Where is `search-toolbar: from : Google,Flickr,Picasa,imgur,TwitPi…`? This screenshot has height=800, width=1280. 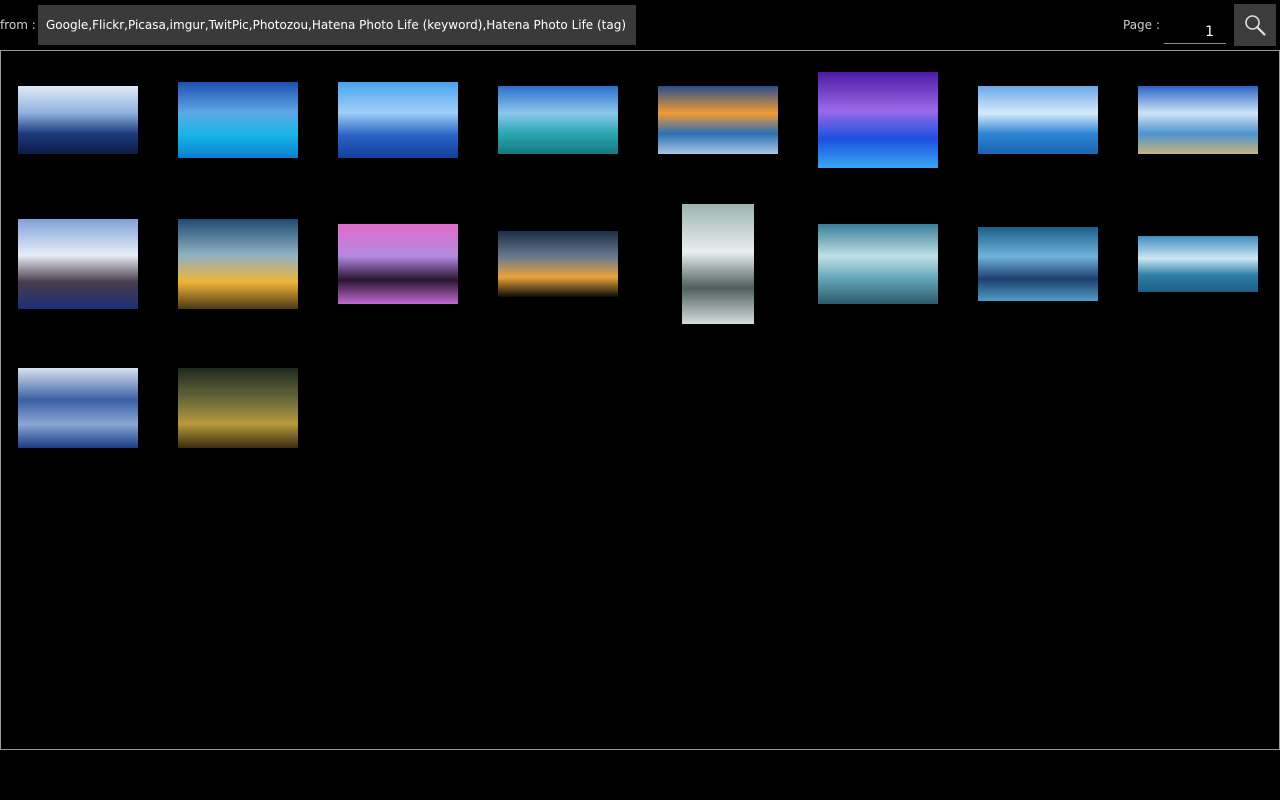
search-toolbar: from : Google,Flickr,Picasa,imgur,TwitPi… is located at coordinates (640, 25).